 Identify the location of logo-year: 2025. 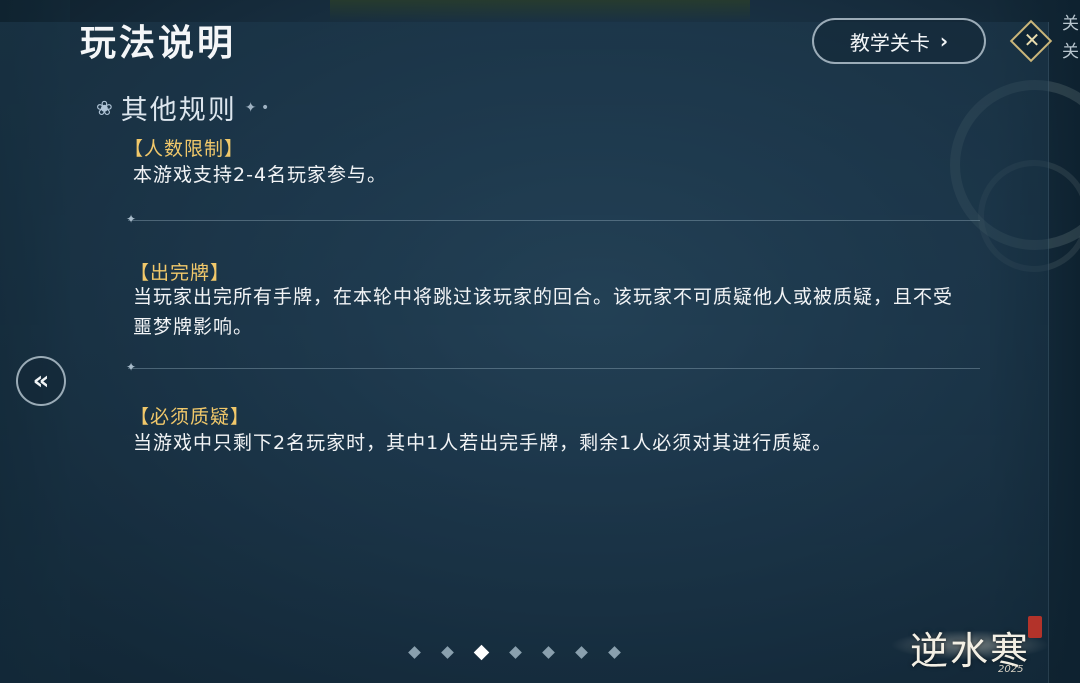
(1011, 669).